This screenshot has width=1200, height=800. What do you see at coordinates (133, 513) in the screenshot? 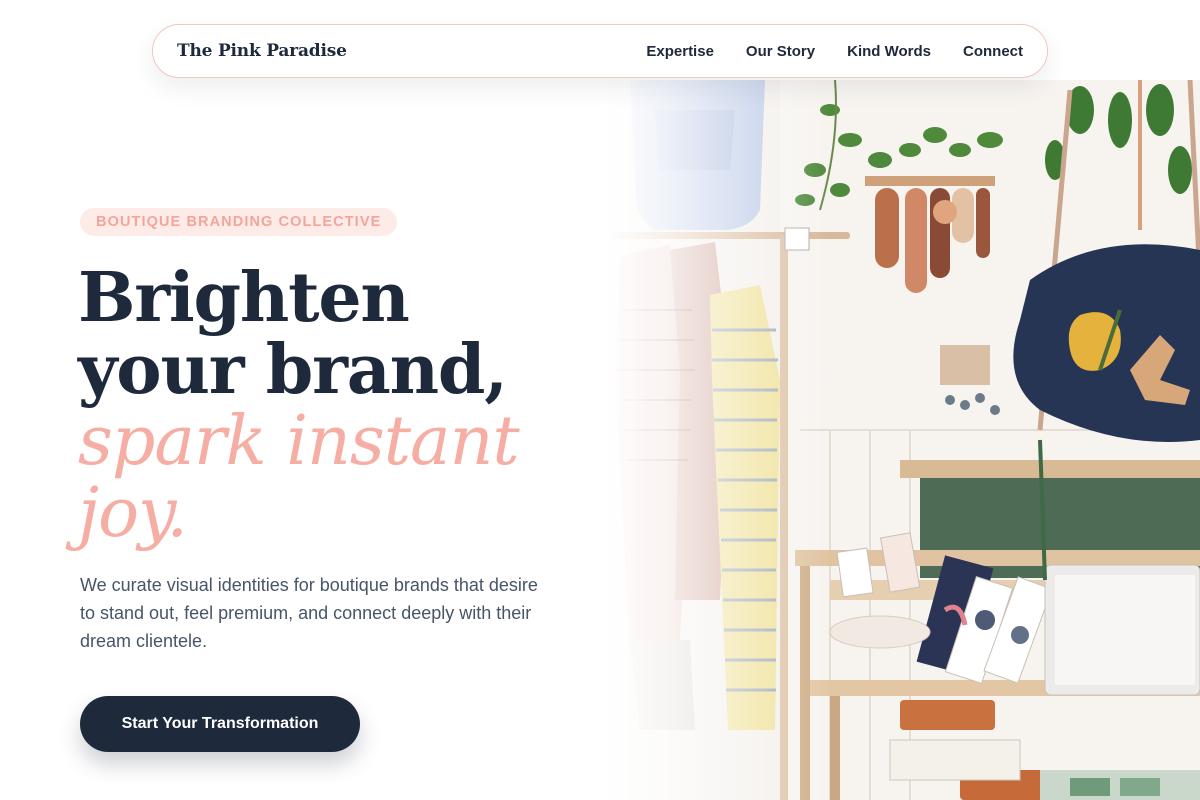
I see `headline-accent-line-2: joy.` at bounding box center [133, 513].